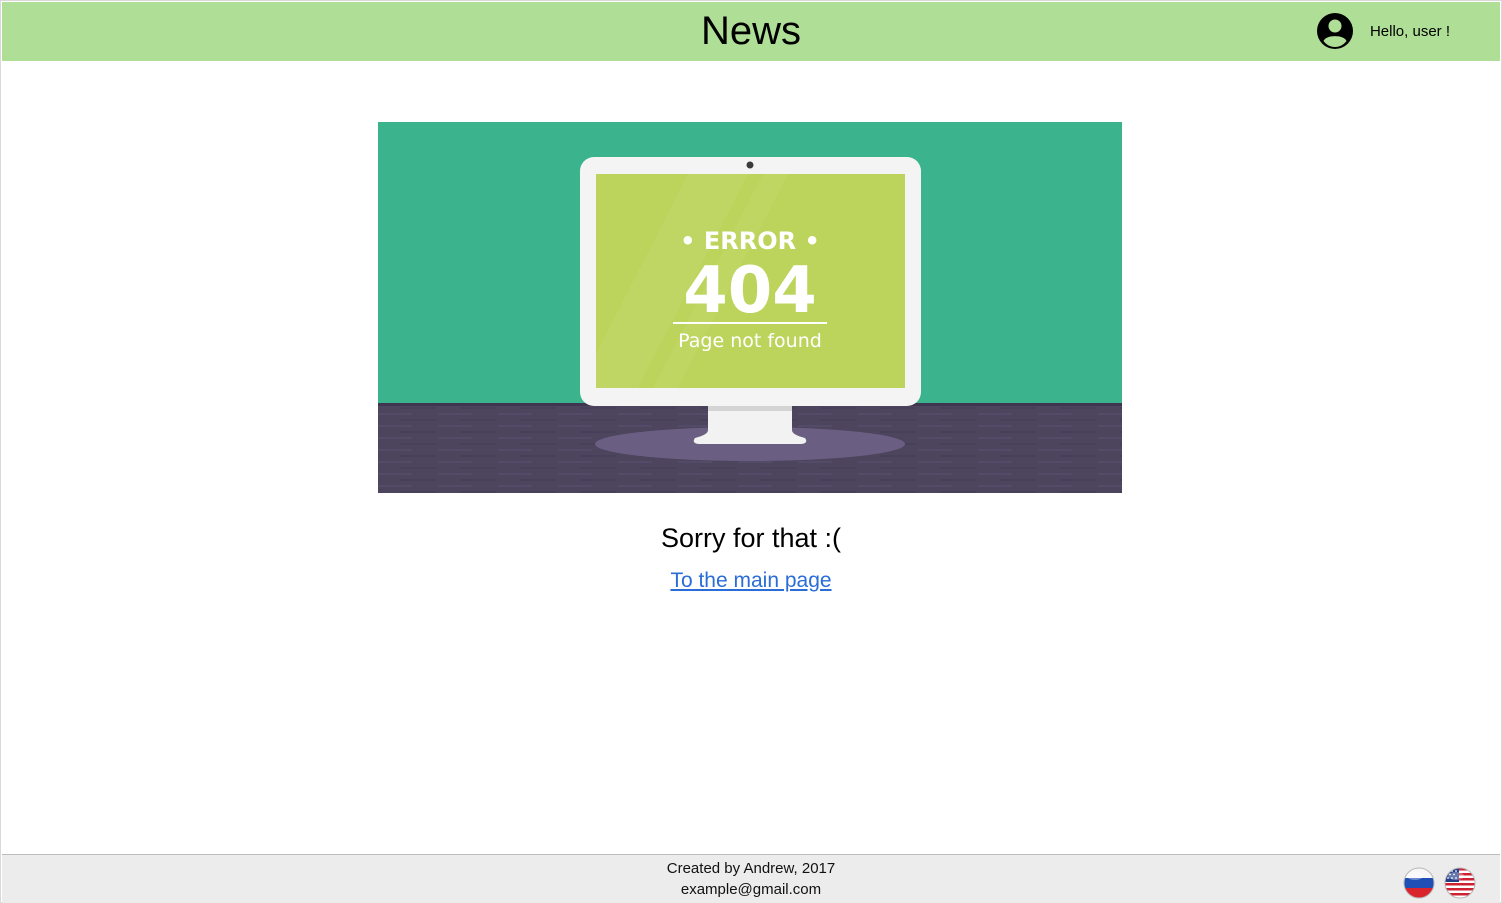  What do you see at coordinates (750, 241) in the screenshot?
I see `error-label: • ERROR •` at bounding box center [750, 241].